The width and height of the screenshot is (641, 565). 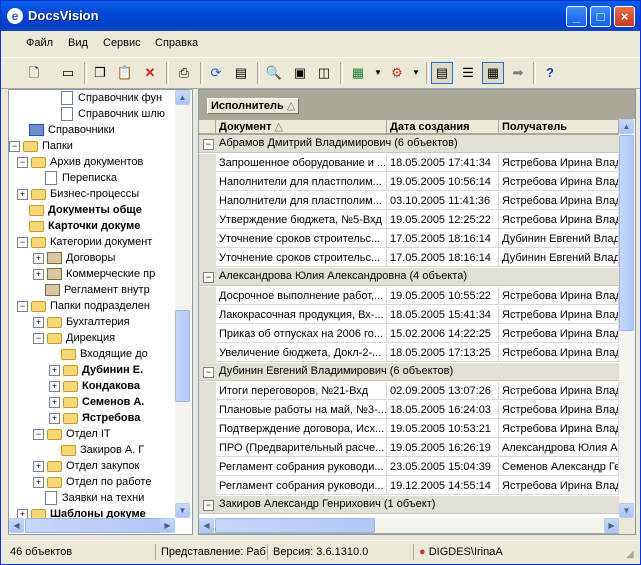 I want to click on forward-icon: ➡, so click(x=518, y=73).